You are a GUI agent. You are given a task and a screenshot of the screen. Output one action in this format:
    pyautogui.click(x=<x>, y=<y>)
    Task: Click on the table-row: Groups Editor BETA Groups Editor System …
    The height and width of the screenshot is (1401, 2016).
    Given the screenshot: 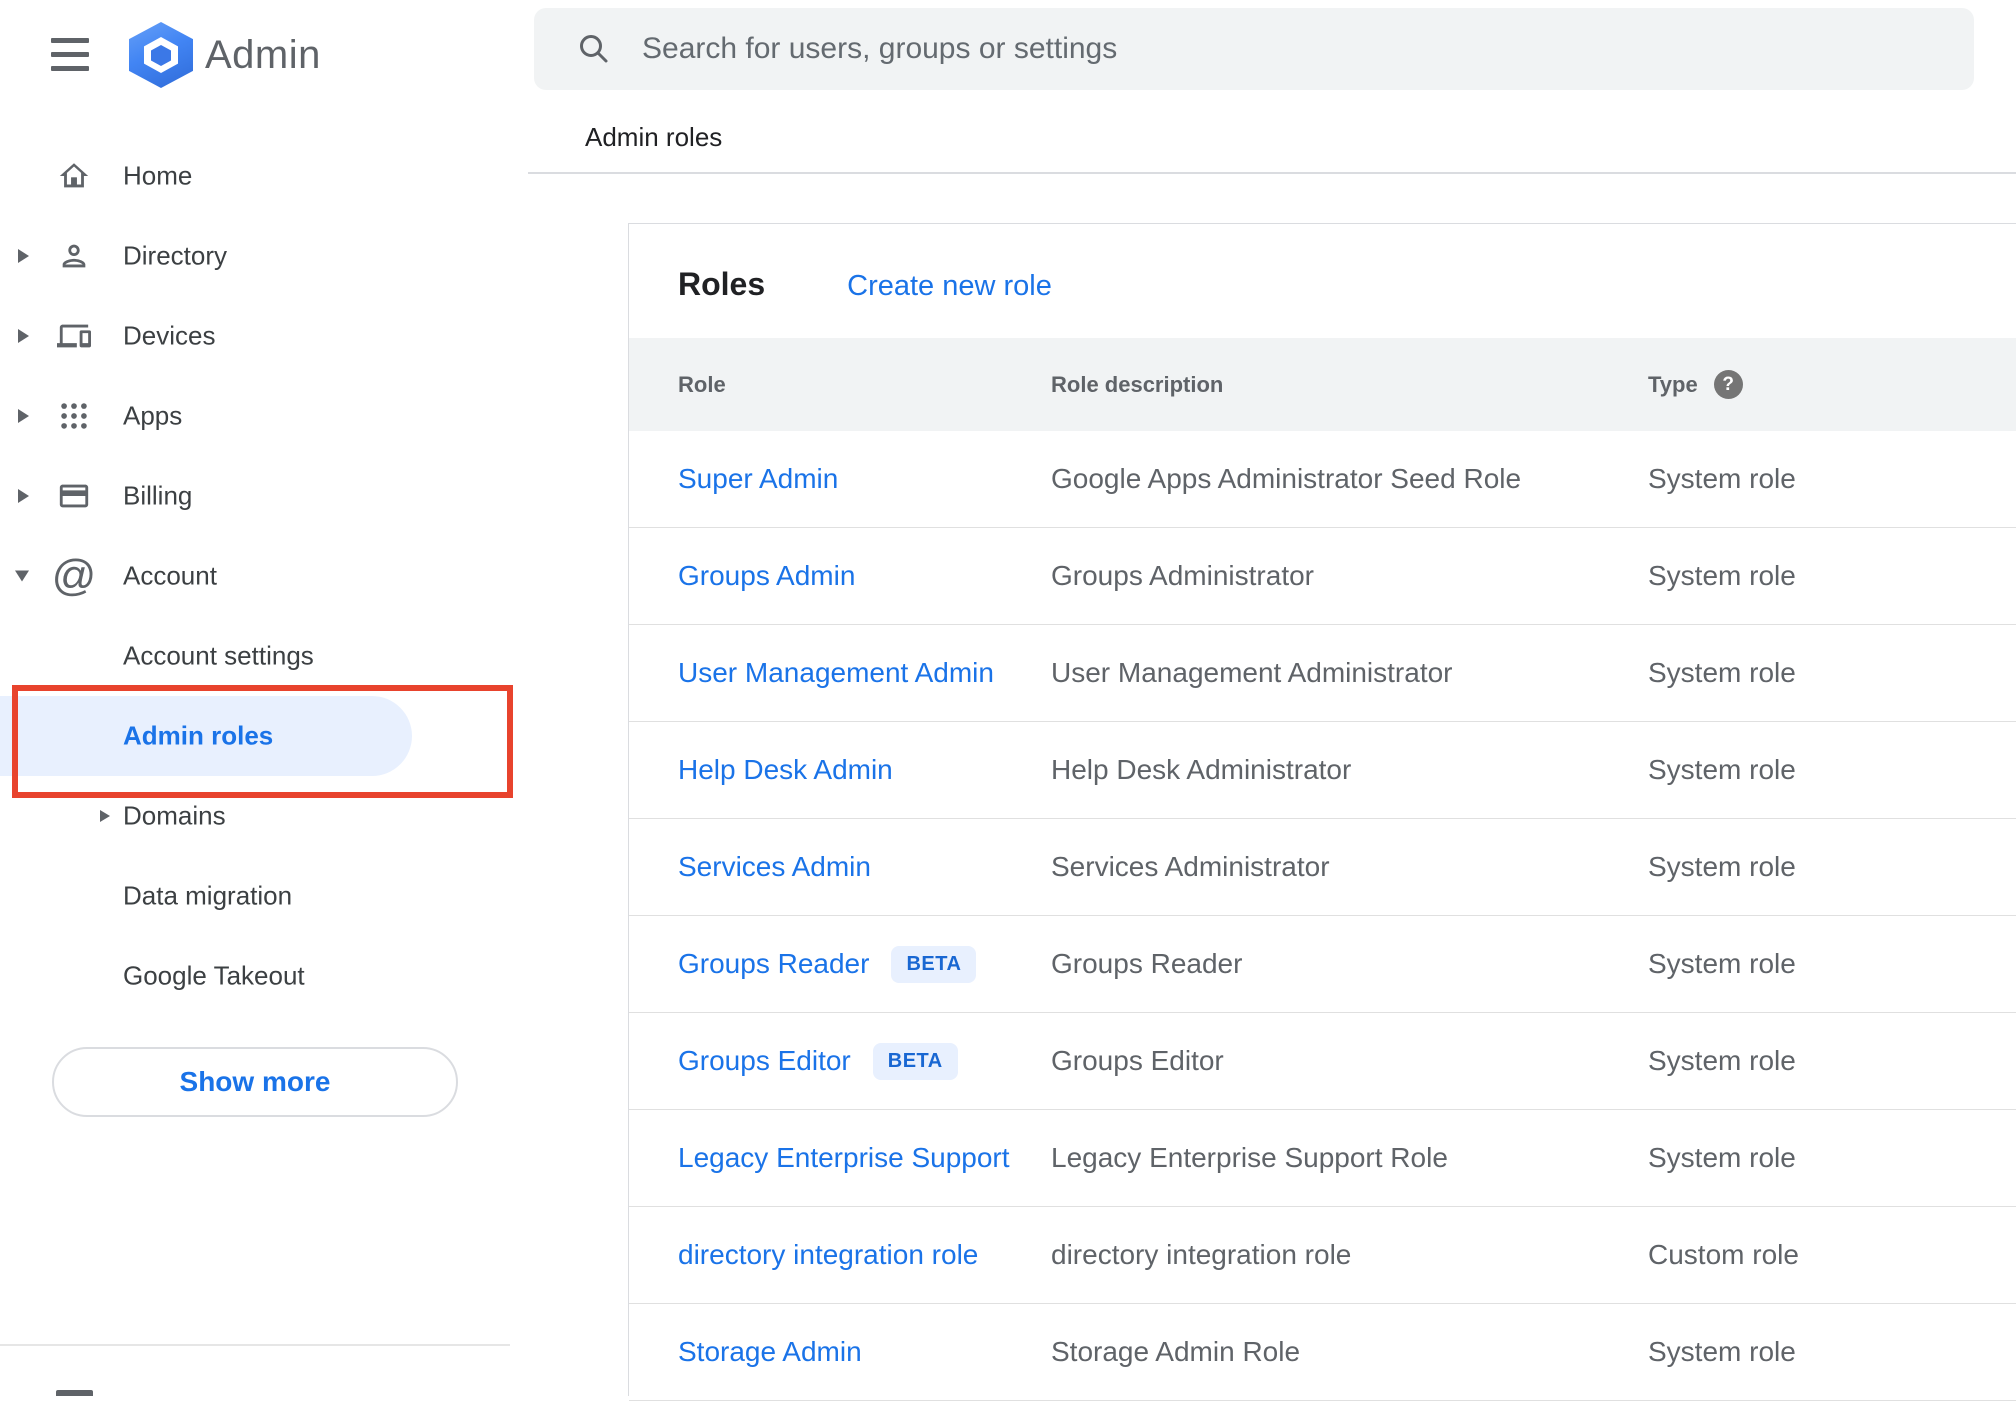 What is the action you would take?
    pyautogui.click(x=1322, y=1061)
    